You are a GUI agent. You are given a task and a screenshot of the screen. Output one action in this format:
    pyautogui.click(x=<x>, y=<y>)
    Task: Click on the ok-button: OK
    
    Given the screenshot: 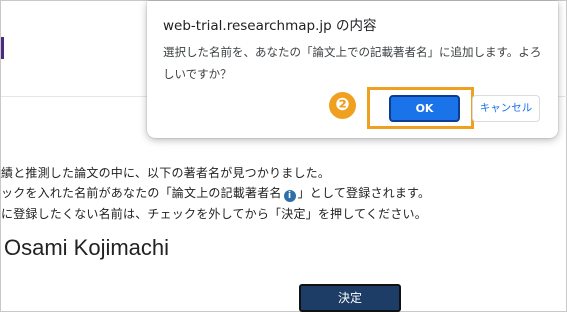 What is the action you would take?
    pyautogui.click(x=424, y=108)
    